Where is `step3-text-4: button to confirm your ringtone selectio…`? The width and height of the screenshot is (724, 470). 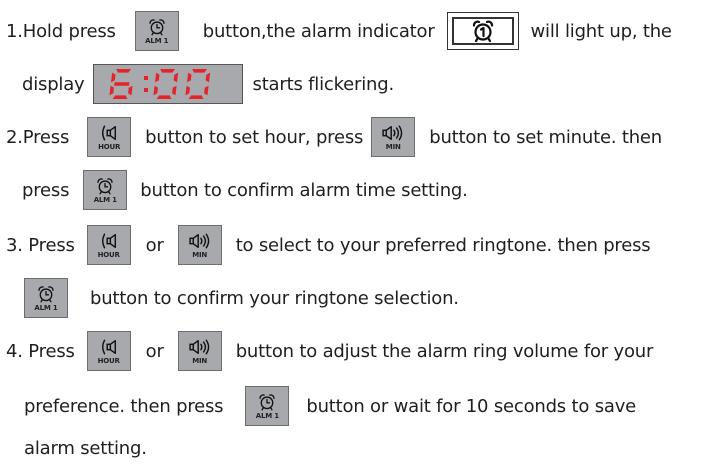
step3-text-4: button to confirm your ringtone selectio… is located at coordinates (274, 298).